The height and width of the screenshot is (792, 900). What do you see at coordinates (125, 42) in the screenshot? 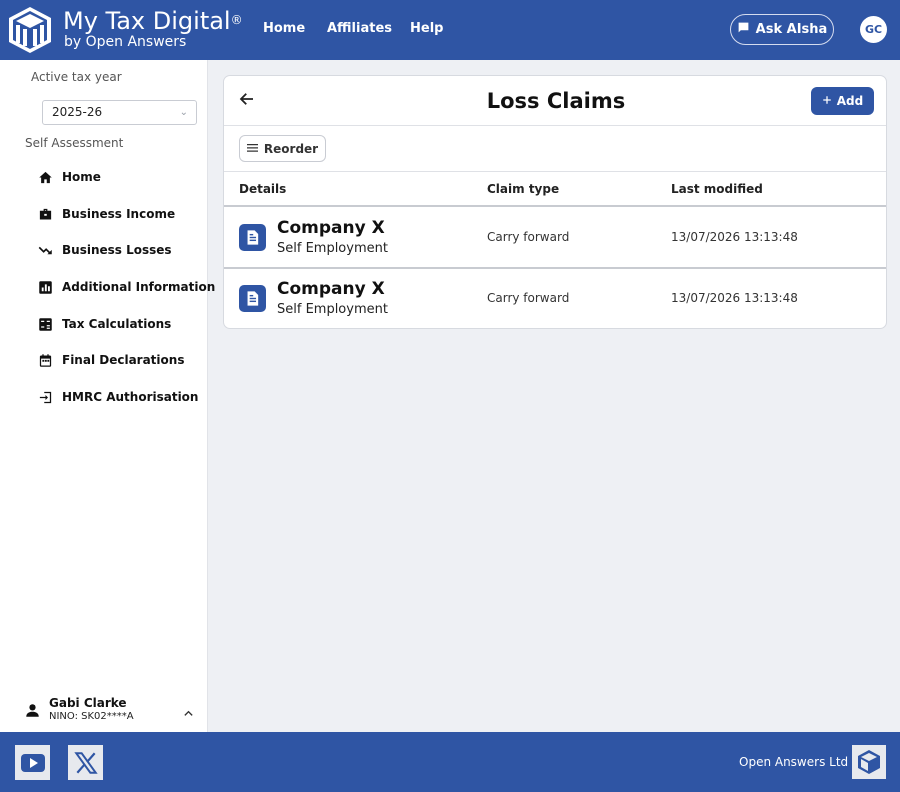
I see `brand-subtitle: by Open Answers` at bounding box center [125, 42].